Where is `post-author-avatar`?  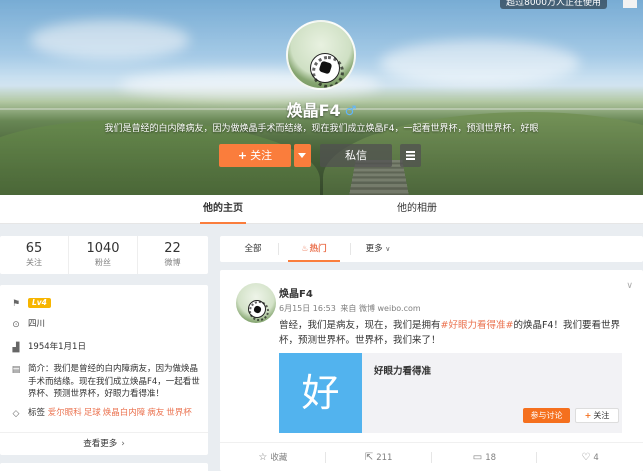
post-author-avatar is located at coordinates (256, 303).